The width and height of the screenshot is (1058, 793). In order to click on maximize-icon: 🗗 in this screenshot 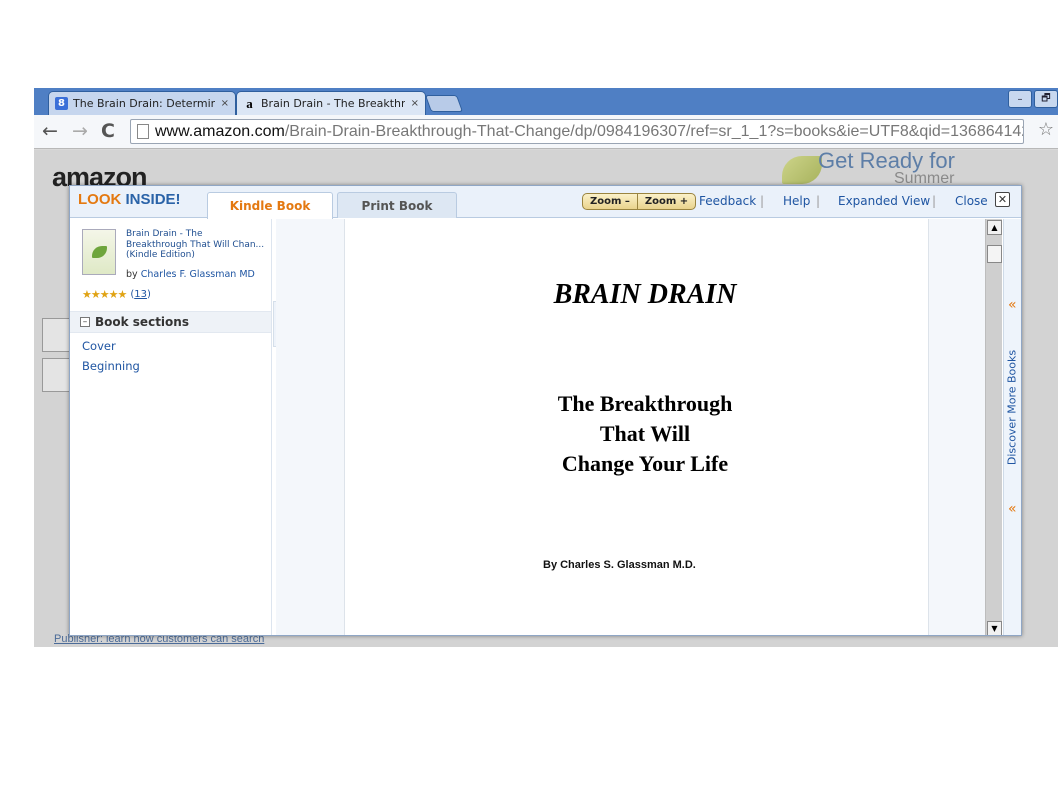, I will do `click(1046, 99)`.